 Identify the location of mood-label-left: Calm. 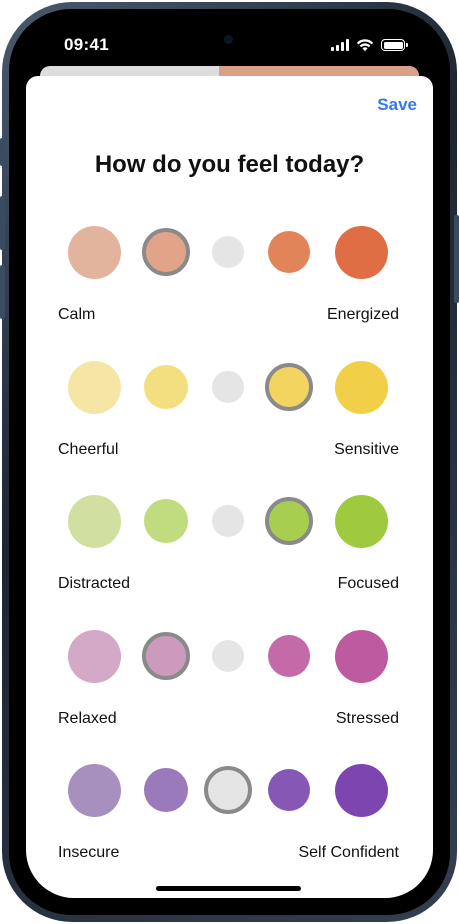
(77, 314).